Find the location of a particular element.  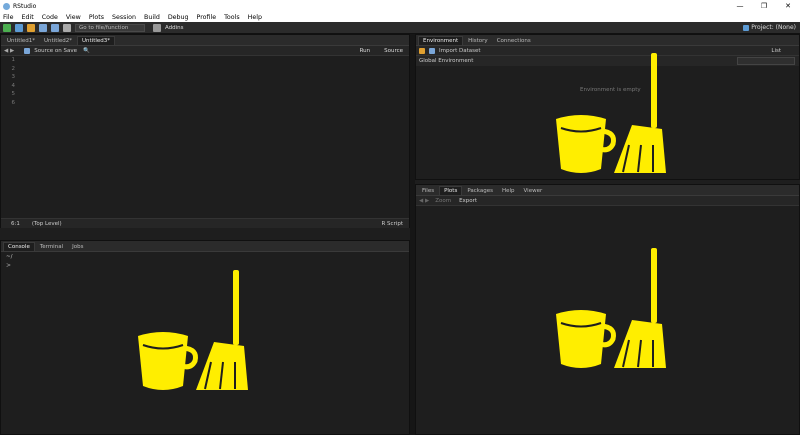

save-workspace-icon is located at coordinates (432, 50).